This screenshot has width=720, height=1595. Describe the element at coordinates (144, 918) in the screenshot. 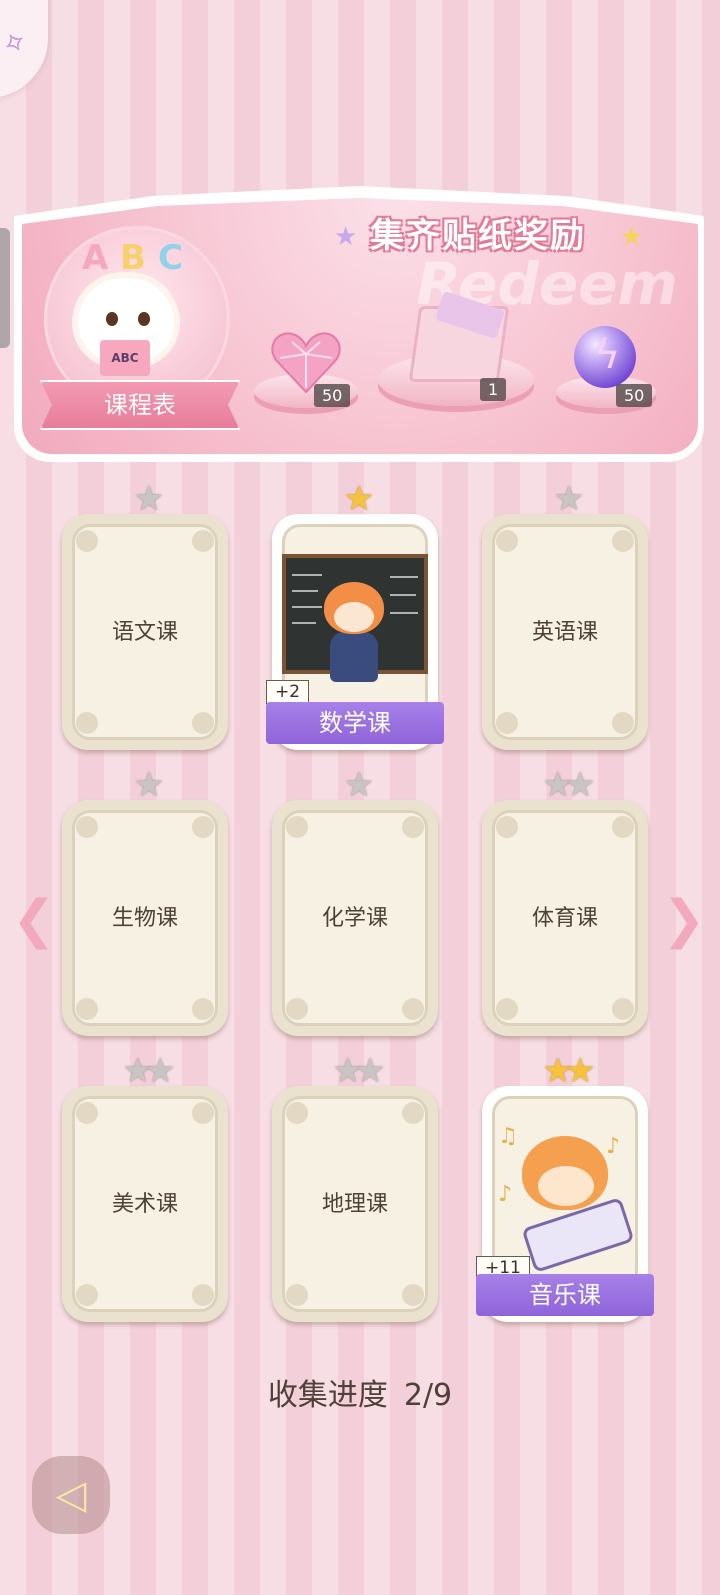

I see `card-label: 生物课` at that location.